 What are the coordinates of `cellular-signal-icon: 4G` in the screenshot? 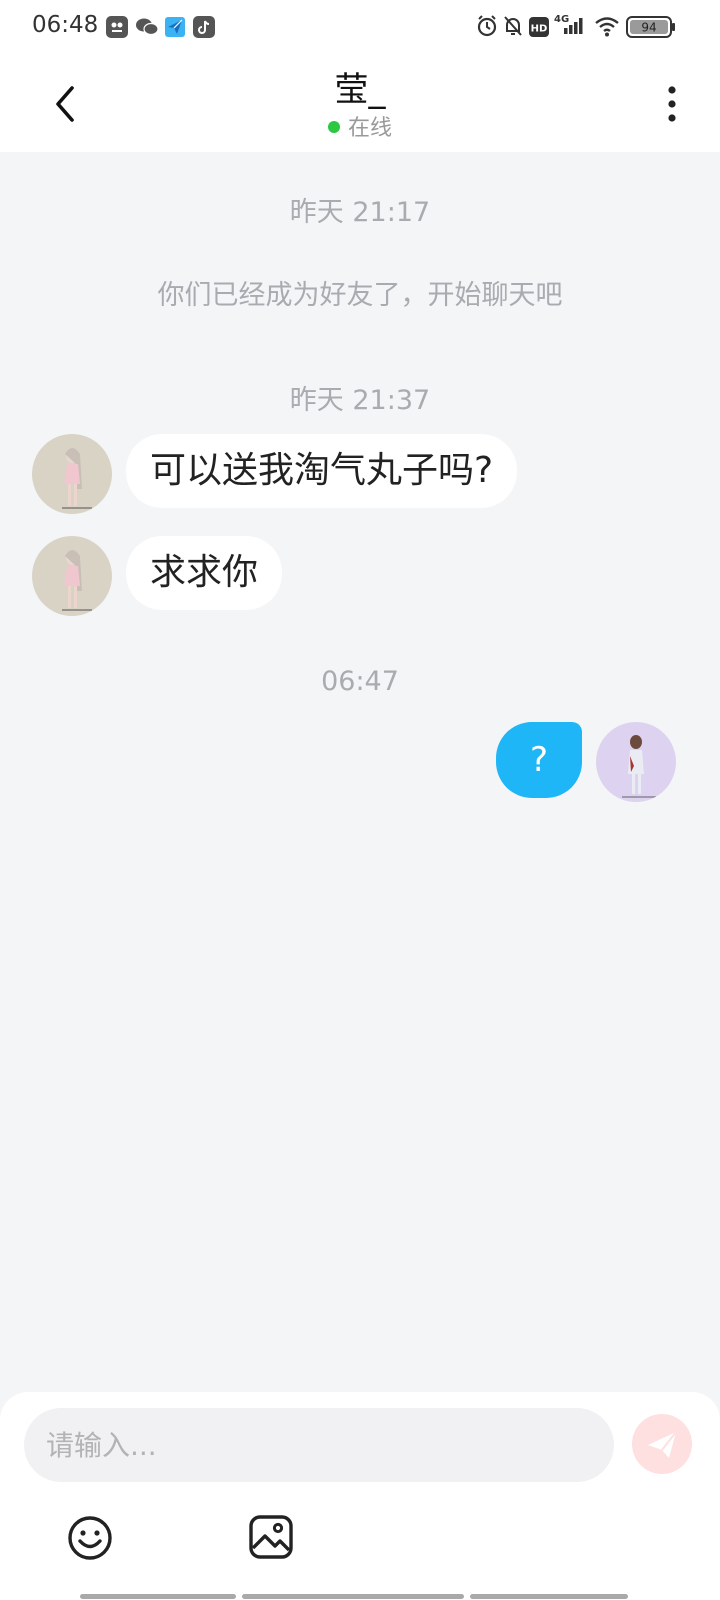 It's located at (570, 25).